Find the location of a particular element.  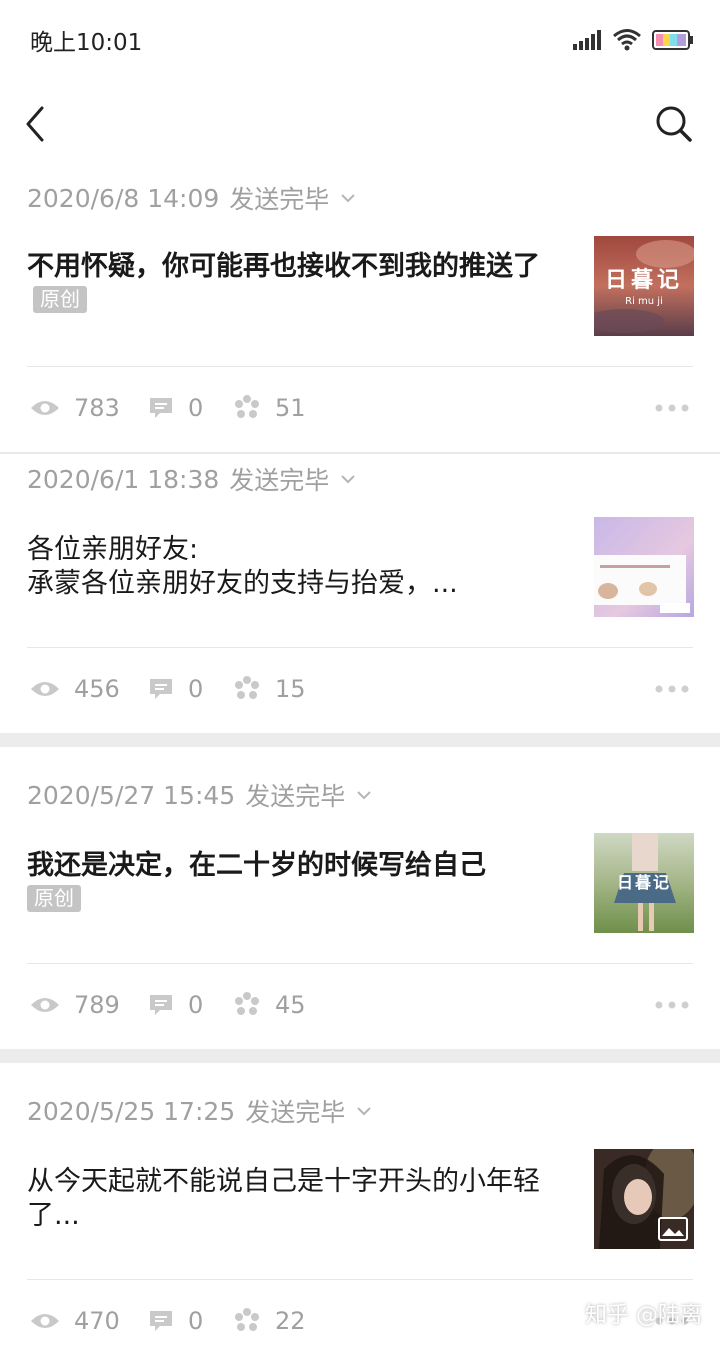

likes-stat: 15 is located at coordinates (269, 689).